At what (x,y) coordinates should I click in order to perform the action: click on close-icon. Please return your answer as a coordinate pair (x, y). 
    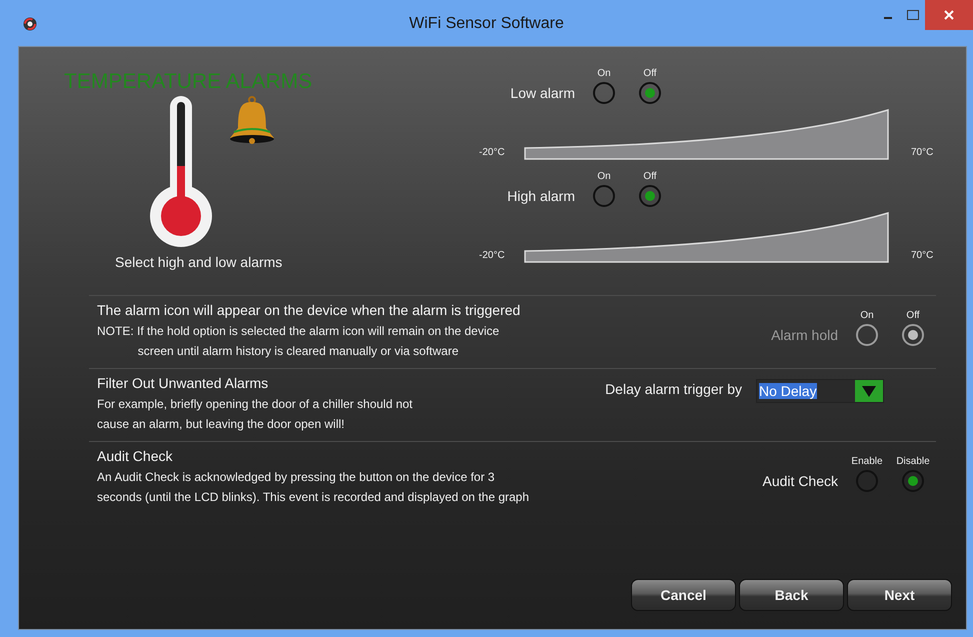
    Looking at the image, I should click on (949, 15).